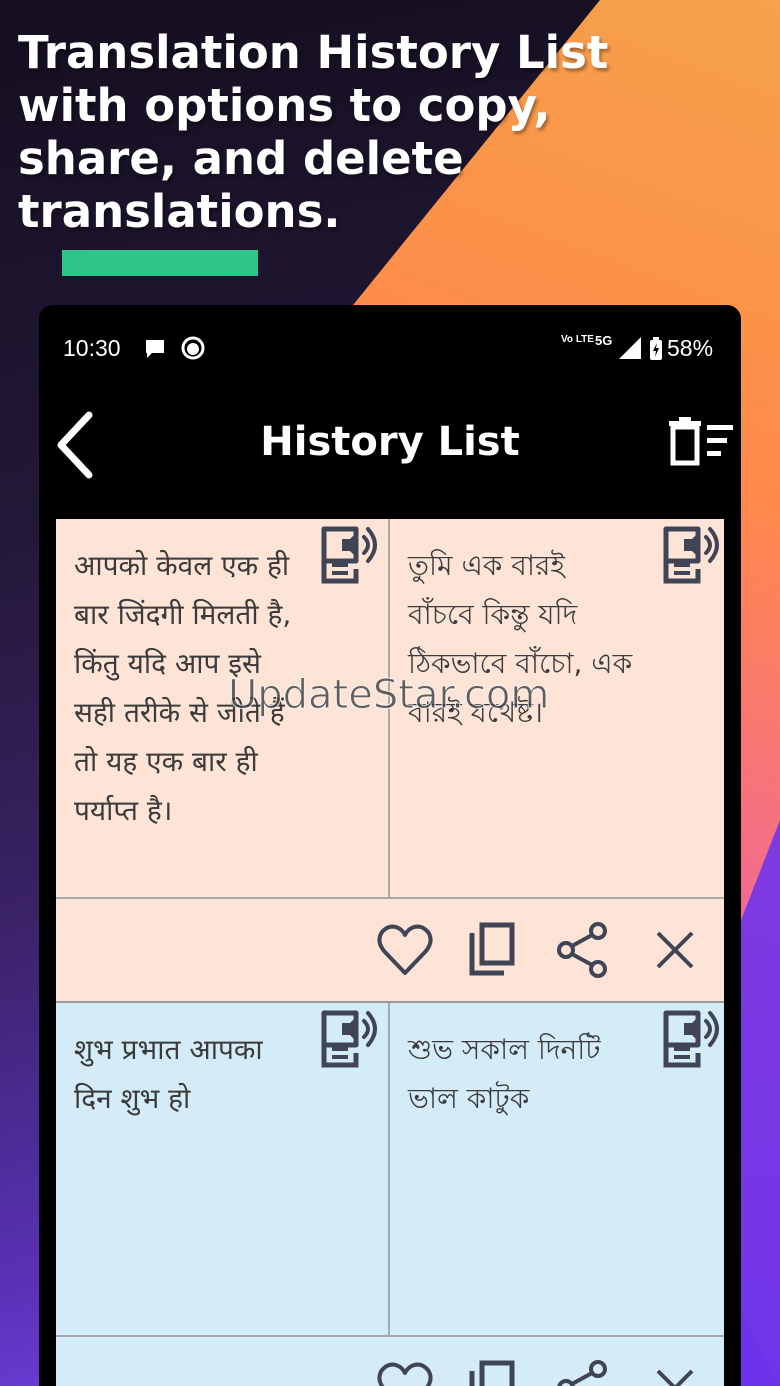 This screenshot has height=1386, width=780. Describe the element at coordinates (160, 263) in the screenshot. I see `accent-bar` at that location.